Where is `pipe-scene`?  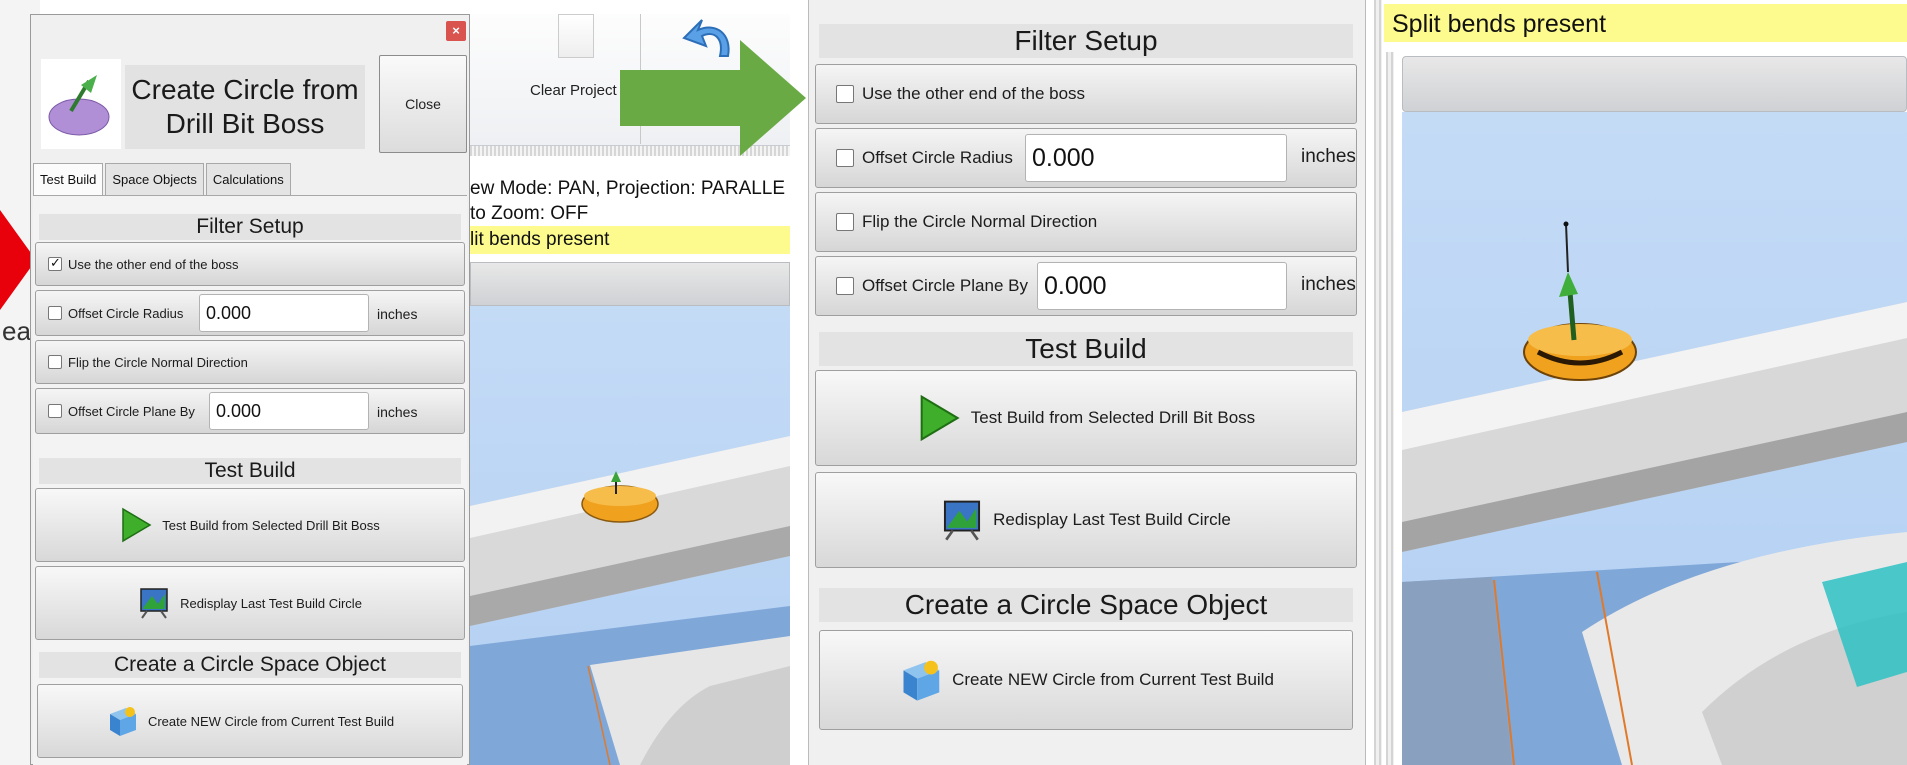
pipe-scene is located at coordinates (630, 600).